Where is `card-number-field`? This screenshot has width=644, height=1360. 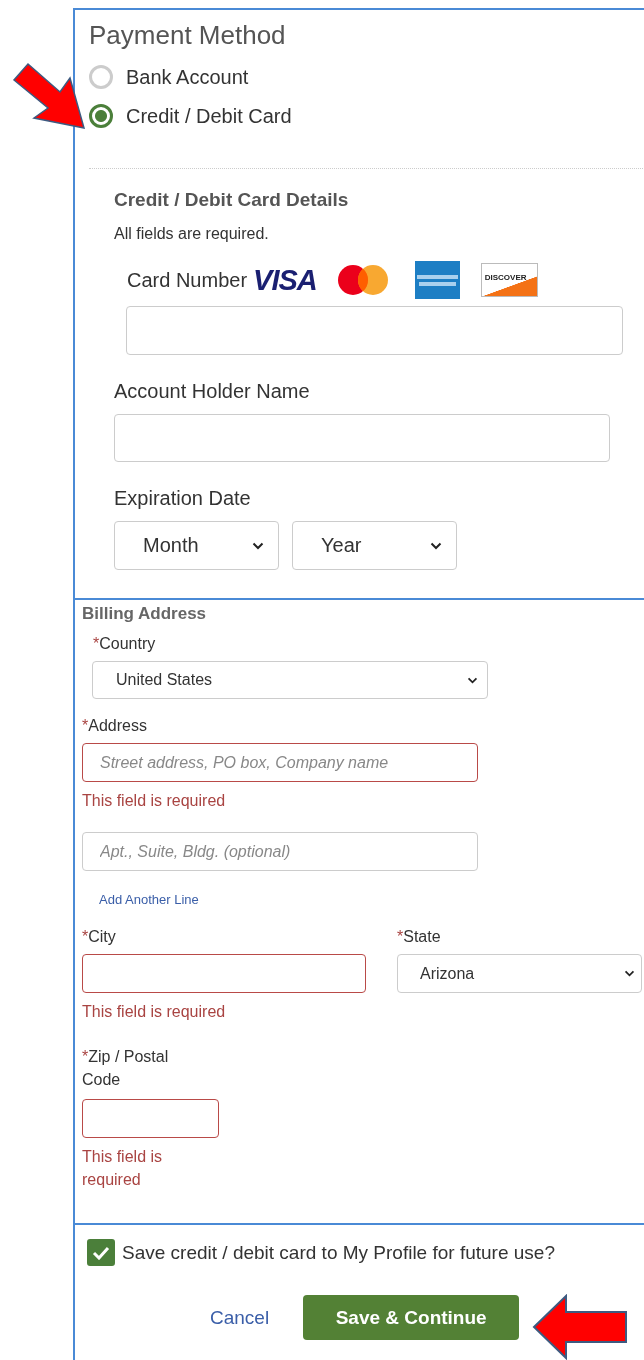
card-number-field is located at coordinates (374, 330).